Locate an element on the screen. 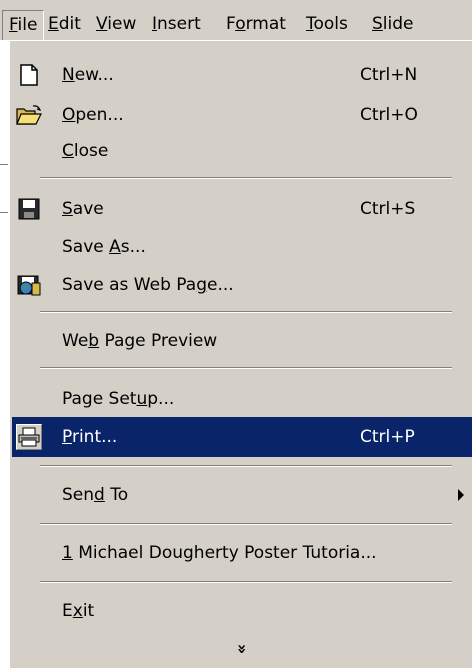 The height and width of the screenshot is (668, 472). menu-slide-mnemonic: S is located at coordinates (377, 24).